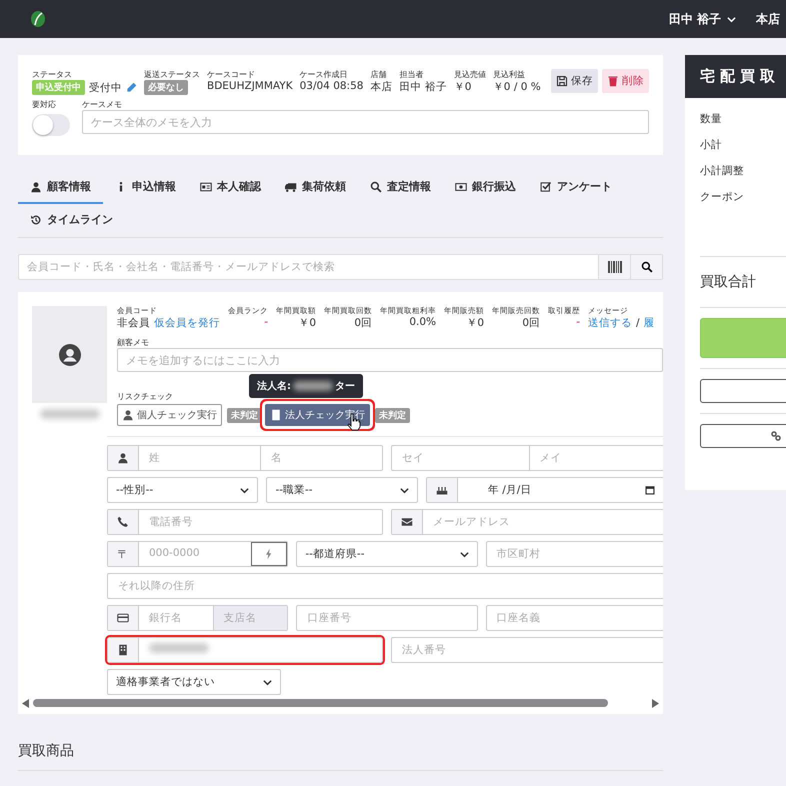 The width and height of the screenshot is (786, 786). Describe the element at coordinates (245, 650) in the screenshot. I see `company-name-field` at that location.